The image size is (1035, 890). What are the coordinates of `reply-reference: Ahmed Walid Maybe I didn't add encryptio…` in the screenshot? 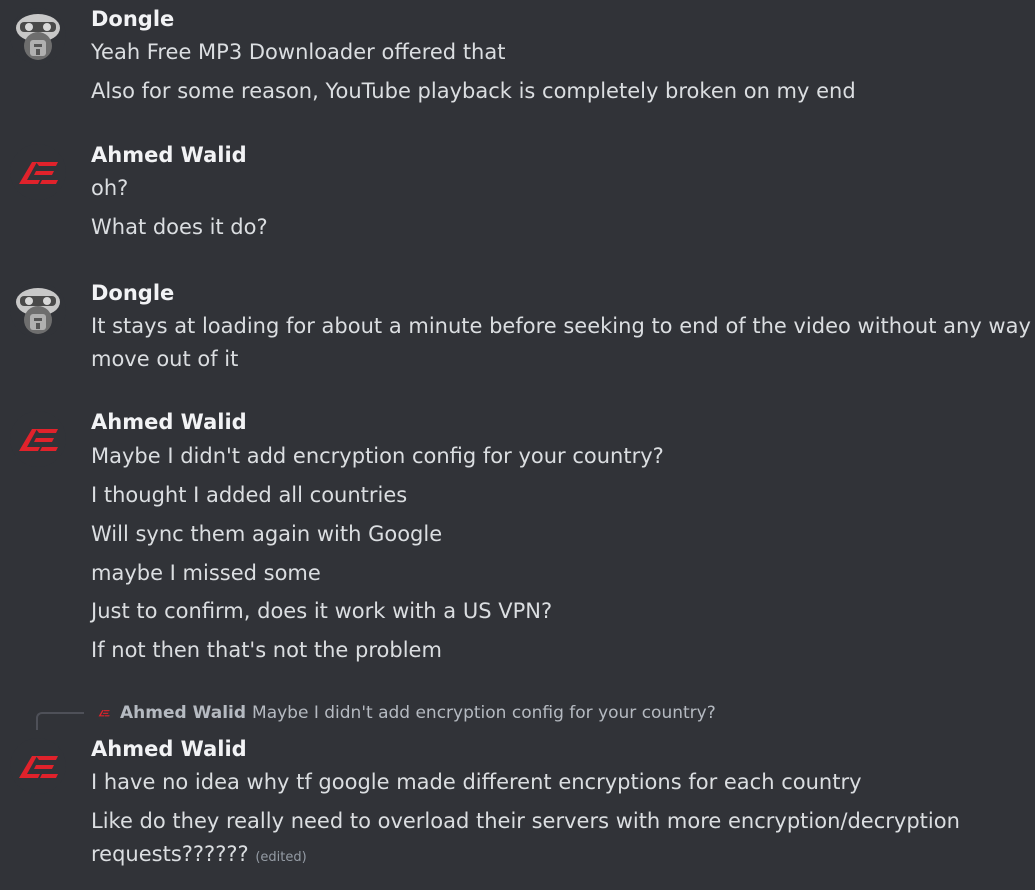 It's located at (406, 713).